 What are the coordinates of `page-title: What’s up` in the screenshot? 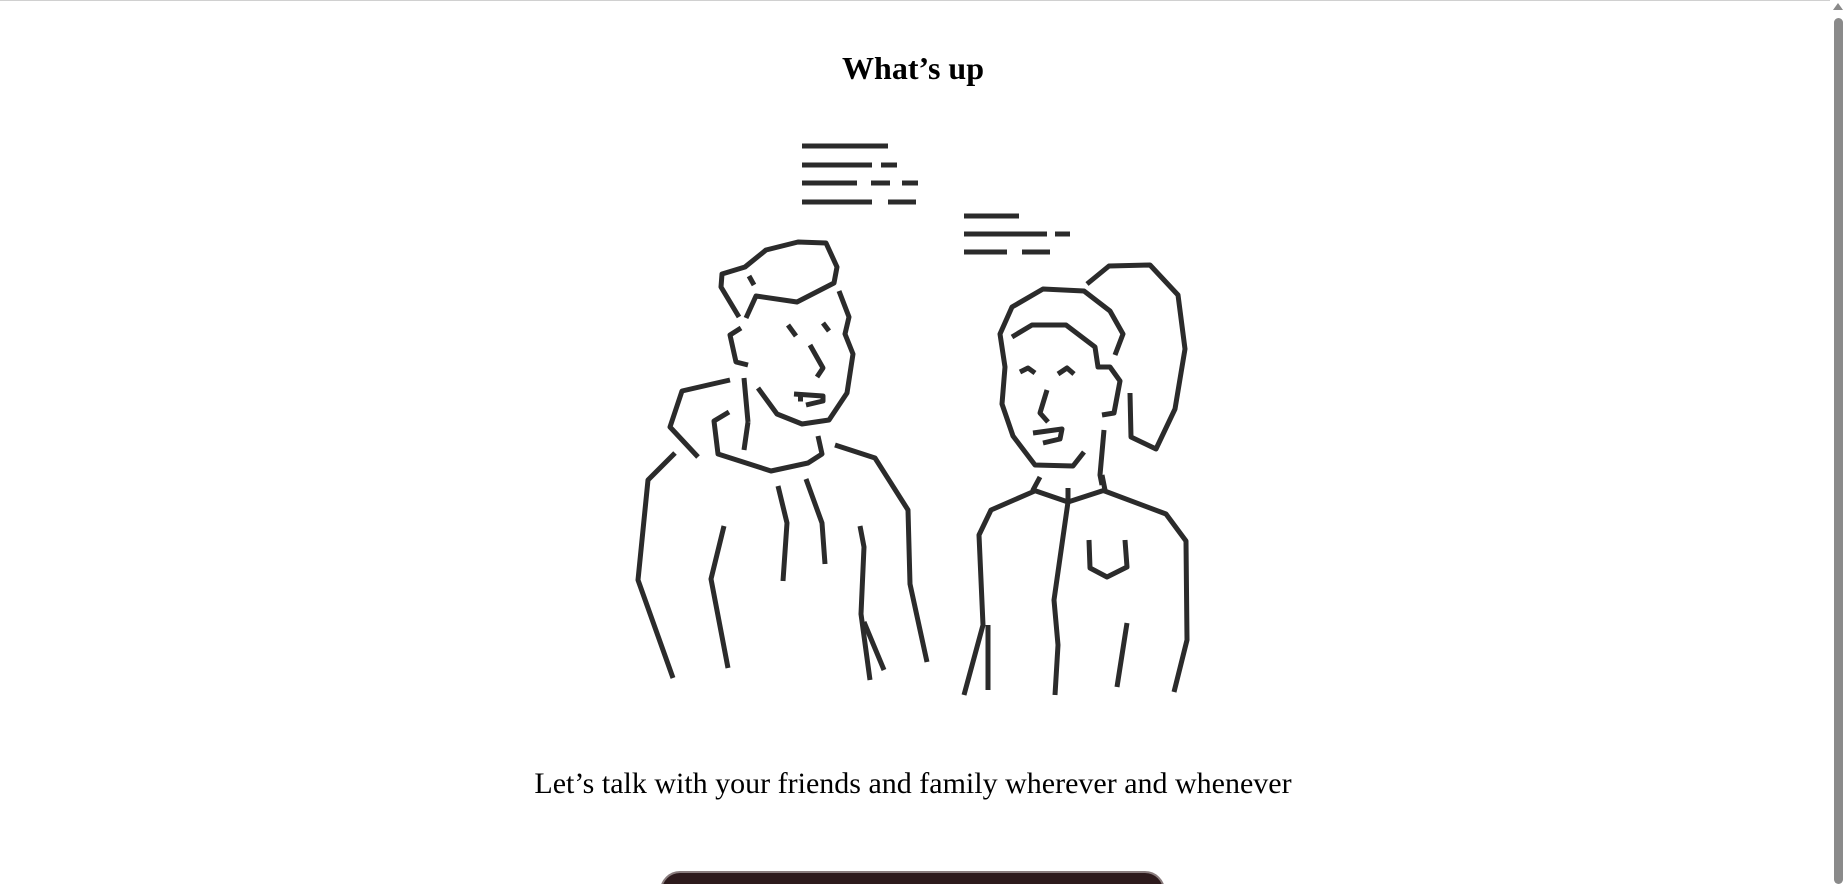 It's located at (913, 68).